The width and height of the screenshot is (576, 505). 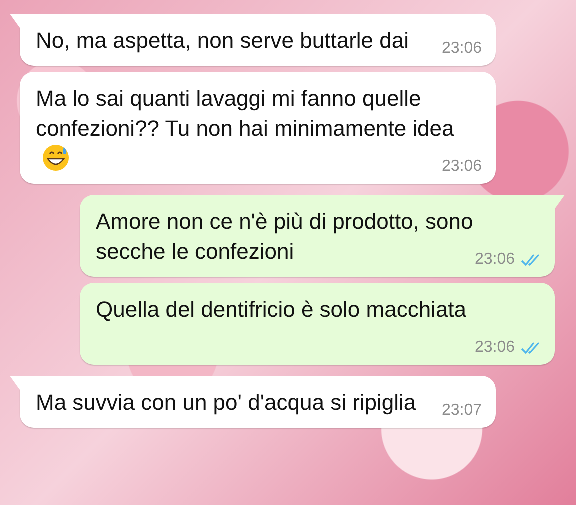 I want to click on message-text: Ma lo sai quanti lavaggi mi fanno quelle confezioni?? Tu non hai minimamente idea, so click(x=245, y=113).